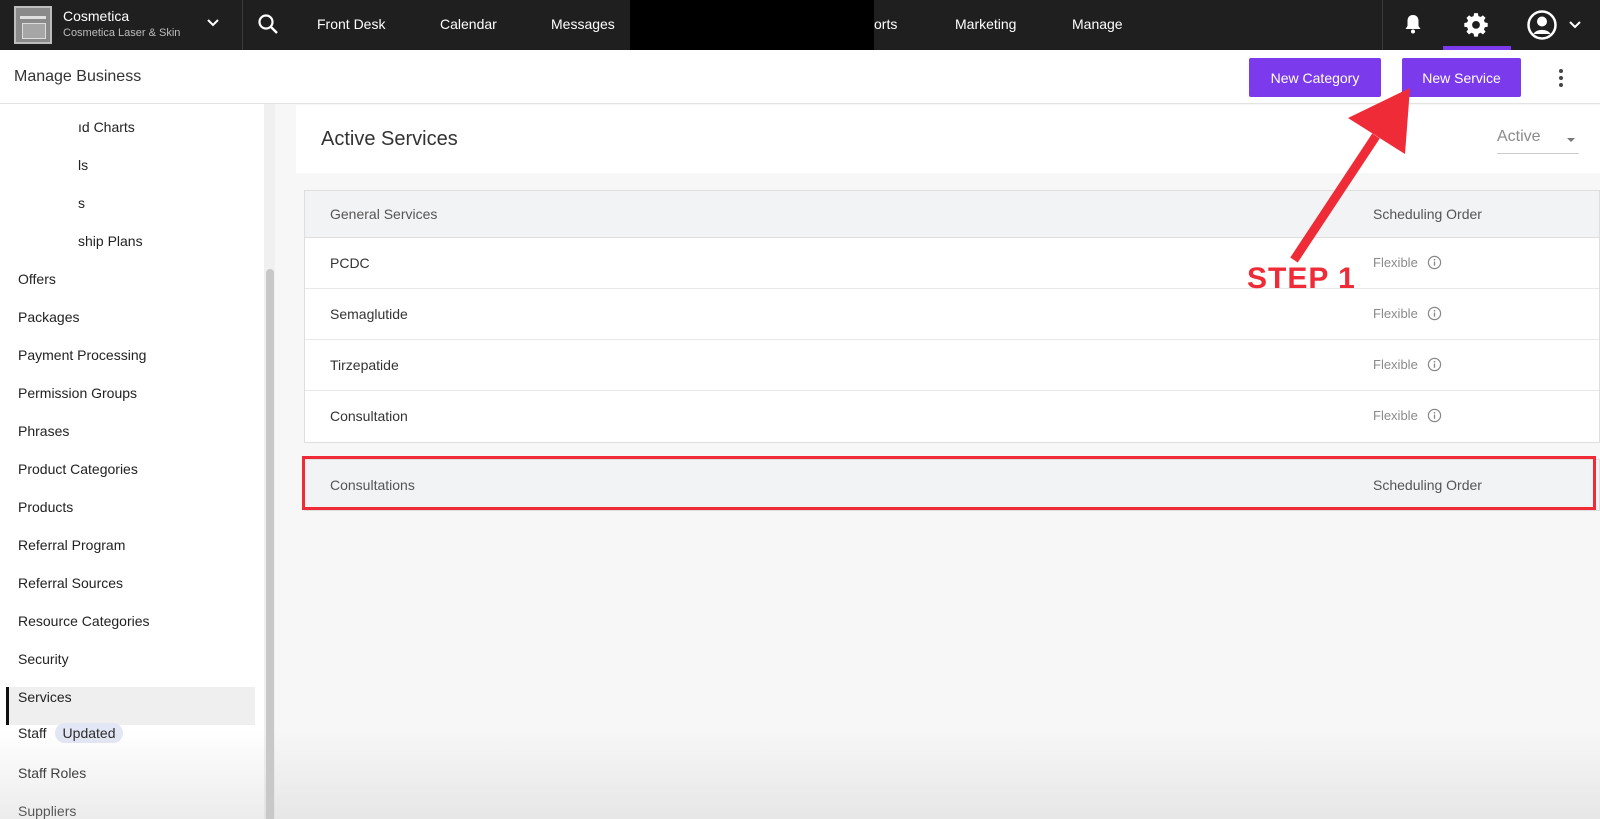 This screenshot has height=819, width=1600. I want to click on sidebar-item-partial-2: ls, so click(83, 165).